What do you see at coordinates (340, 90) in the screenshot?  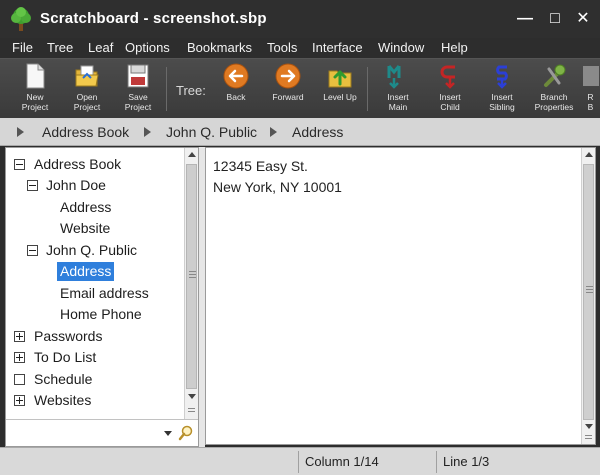 I see `level-up-button: Level Up` at bounding box center [340, 90].